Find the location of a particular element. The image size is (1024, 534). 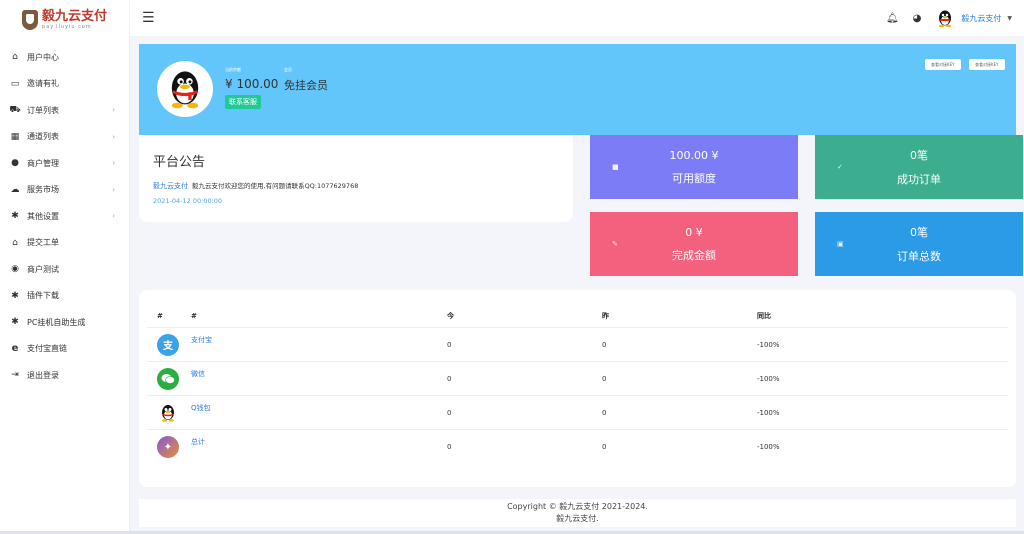

sidebar-item-merchant: ● 商户管理 › is located at coordinates (64, 163).